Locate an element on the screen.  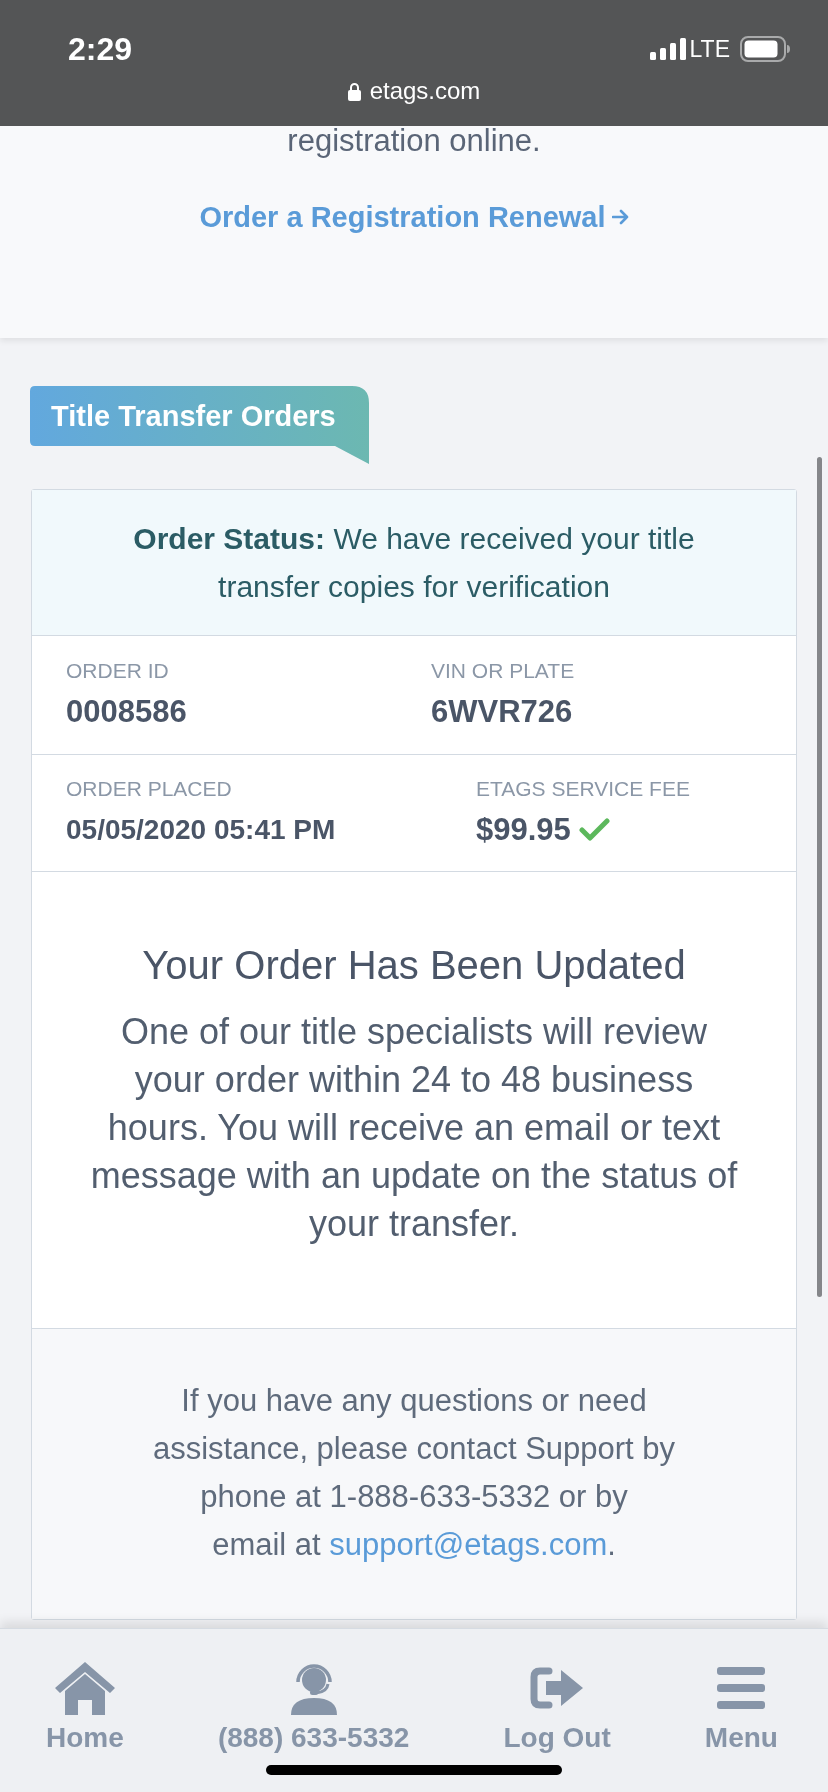
field-label: ETAGS SERVICE FEE is located at coordinates (583, 789).